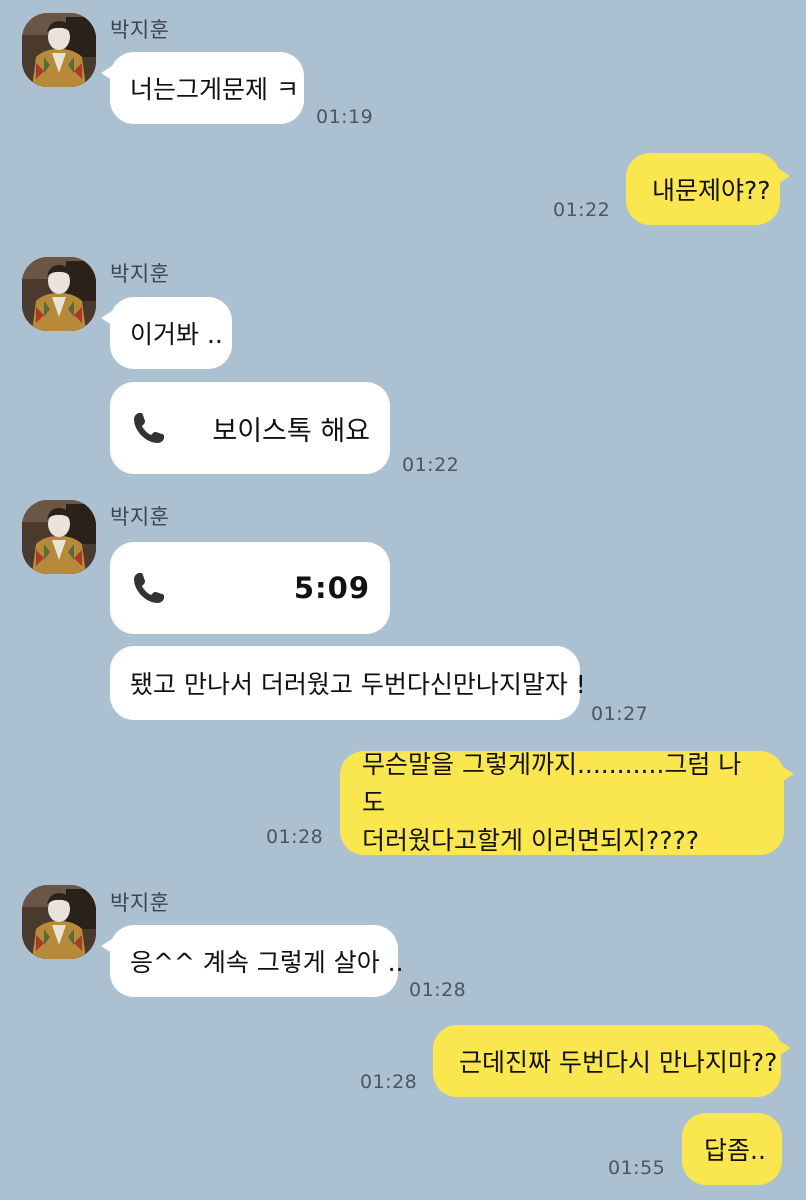 This screenshot has height=1200, width=806. I want to click on message-time: 01:19, so click(345, 117).